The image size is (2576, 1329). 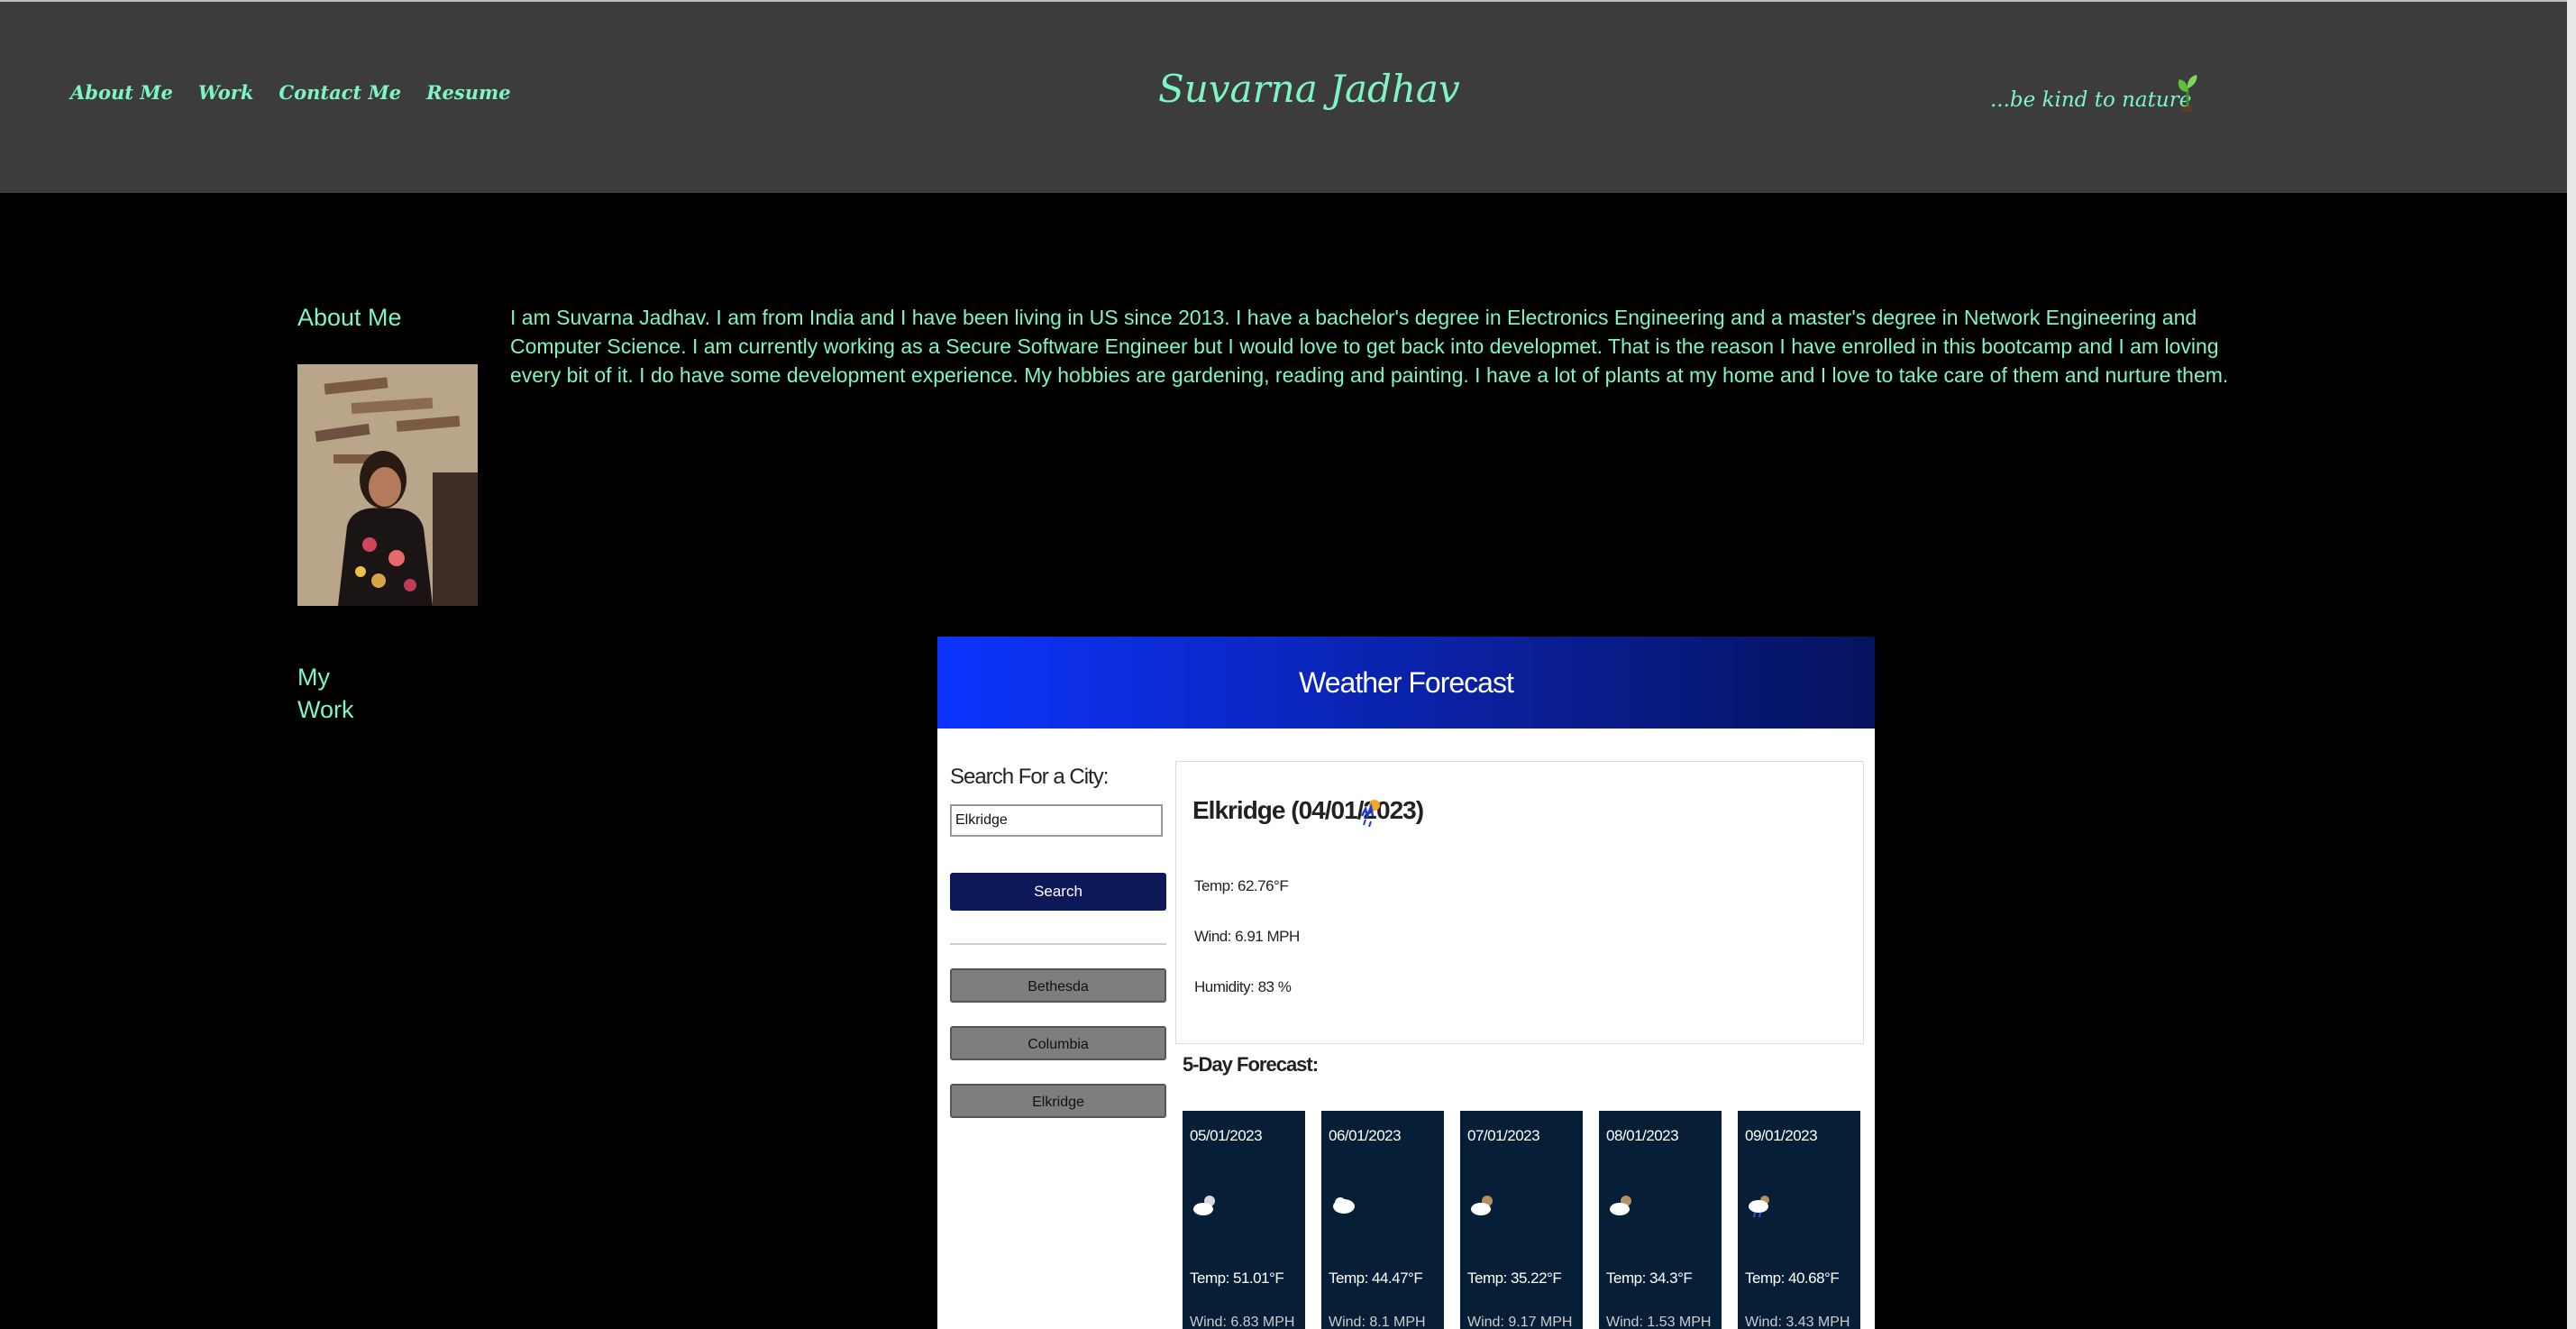 I want to click on nav-about-me: About Me, so click(x=121, y=92).